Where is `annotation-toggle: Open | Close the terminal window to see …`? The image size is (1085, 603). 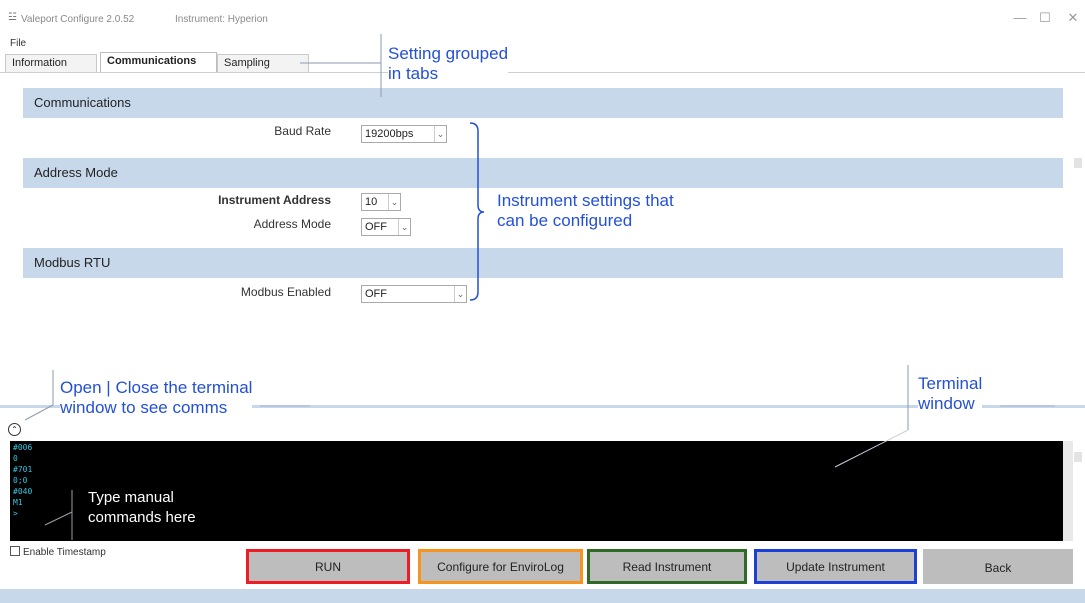 annotation-toggle: Open | Close the terminal window to see … is located at coordinates (156, 398).